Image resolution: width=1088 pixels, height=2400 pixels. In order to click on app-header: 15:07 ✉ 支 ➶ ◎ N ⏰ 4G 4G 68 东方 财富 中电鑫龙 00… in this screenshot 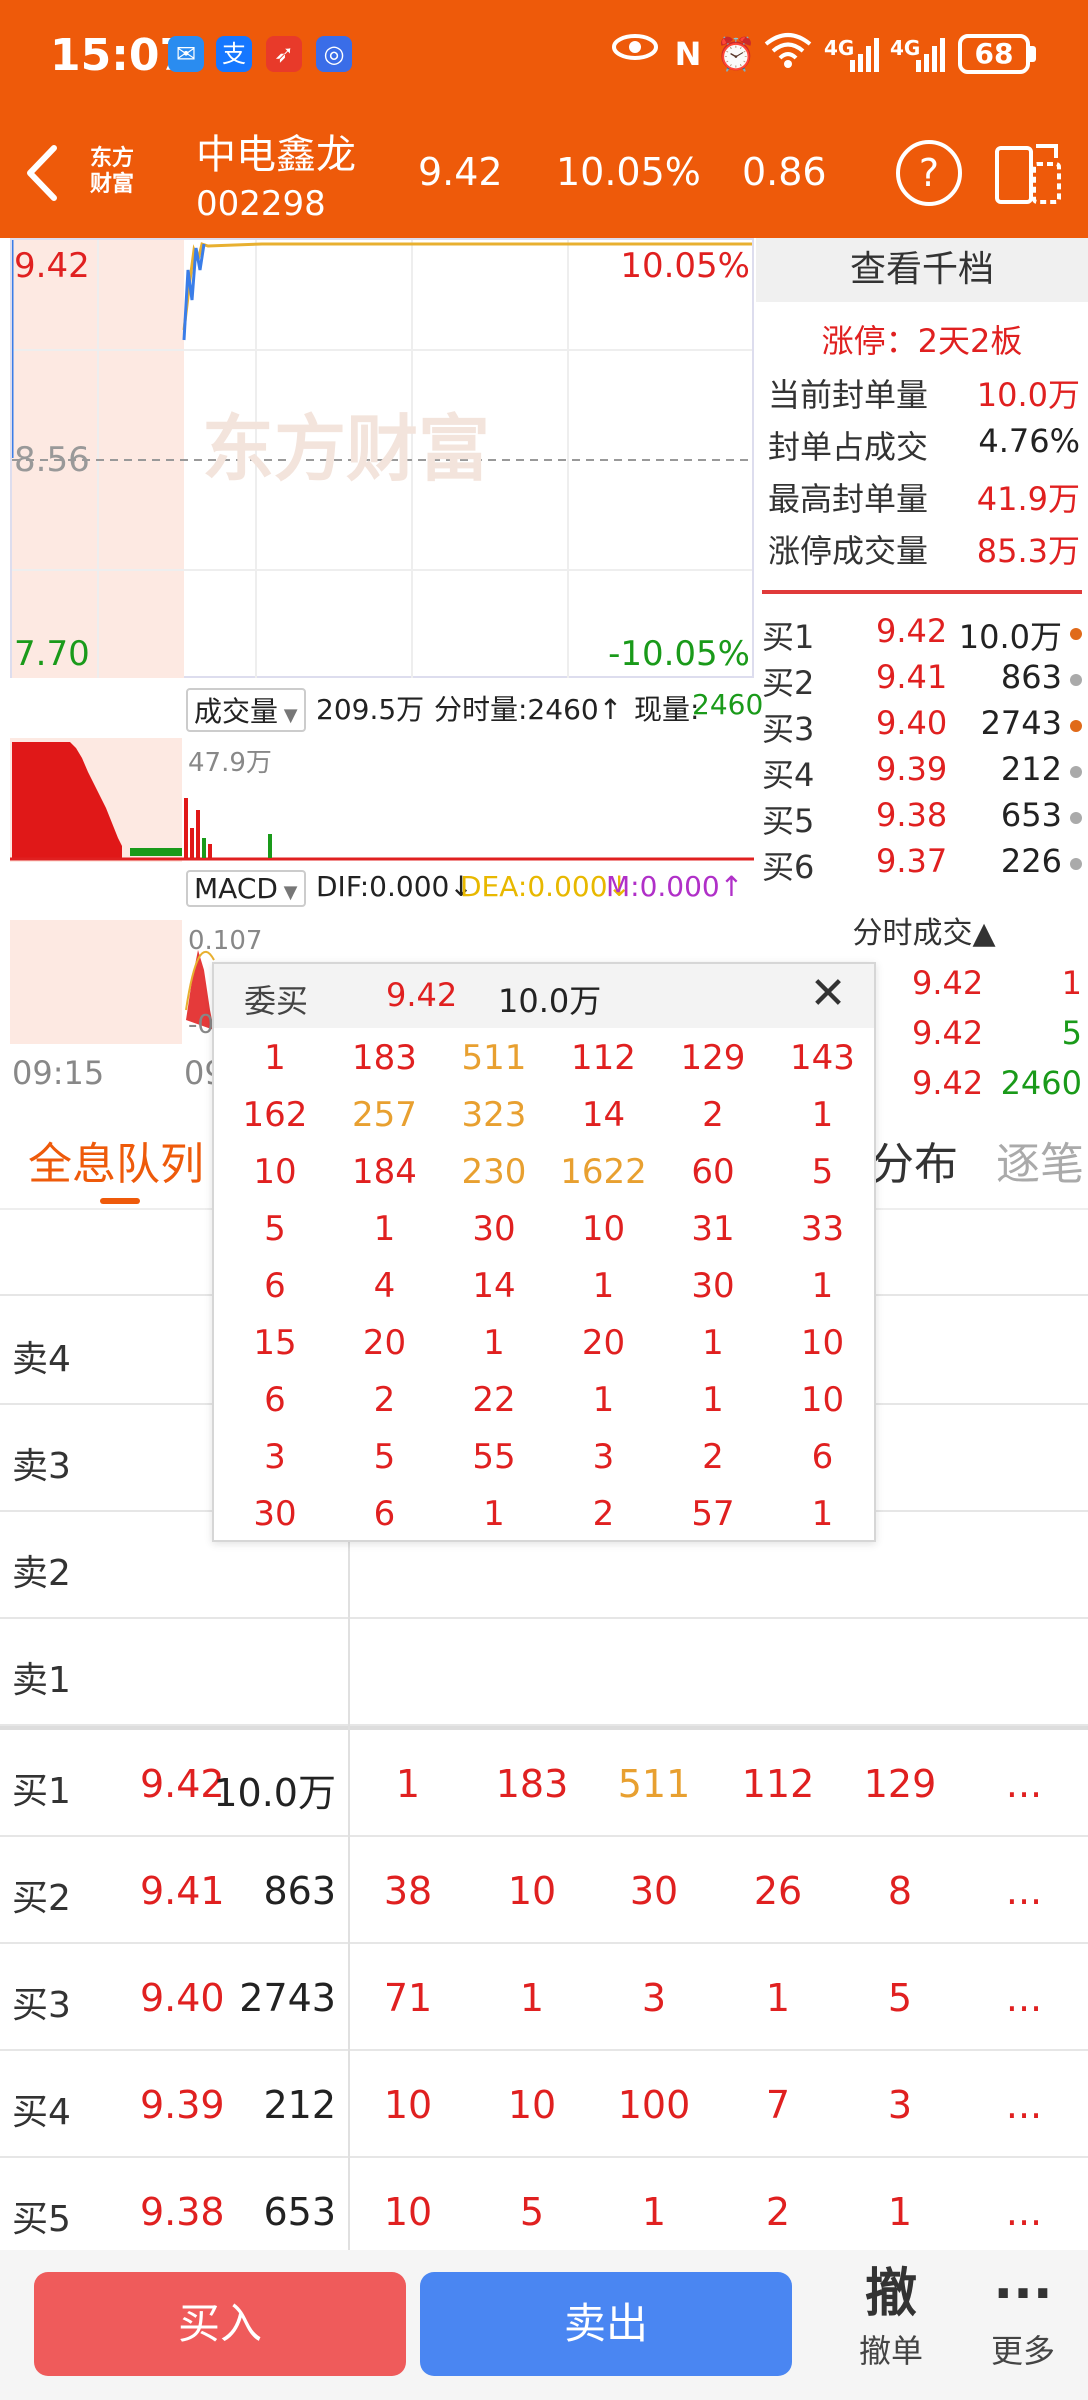, I will do `click(544, 119)`.